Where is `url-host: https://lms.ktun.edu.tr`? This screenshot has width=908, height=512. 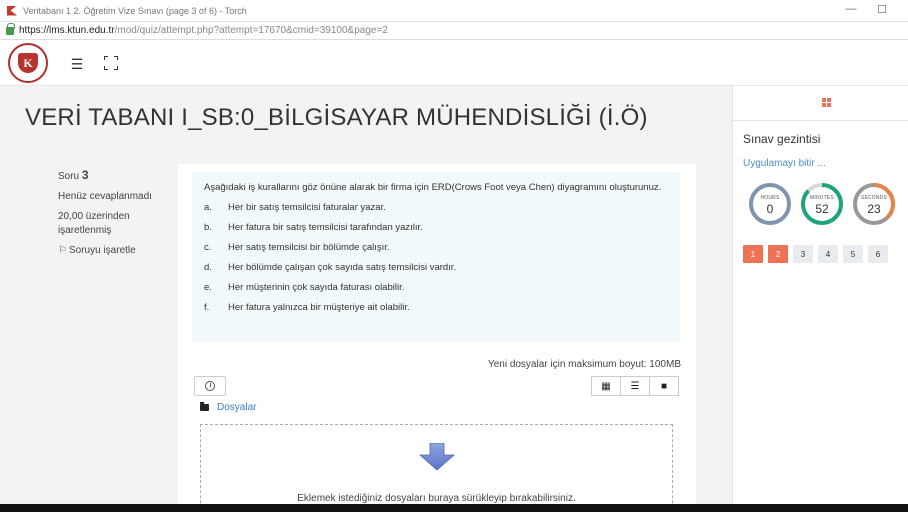 url-host: https://lms.ktun.edu.tr is located at coordinates (67, 30).